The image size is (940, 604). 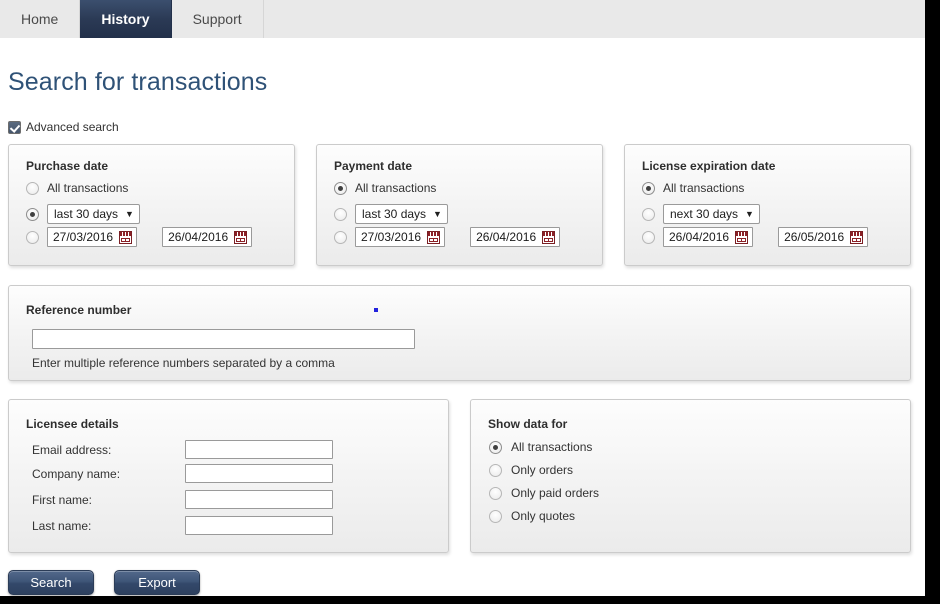 I want to click on payment-date-all-row: All transactions, so click(x=385, y=188).